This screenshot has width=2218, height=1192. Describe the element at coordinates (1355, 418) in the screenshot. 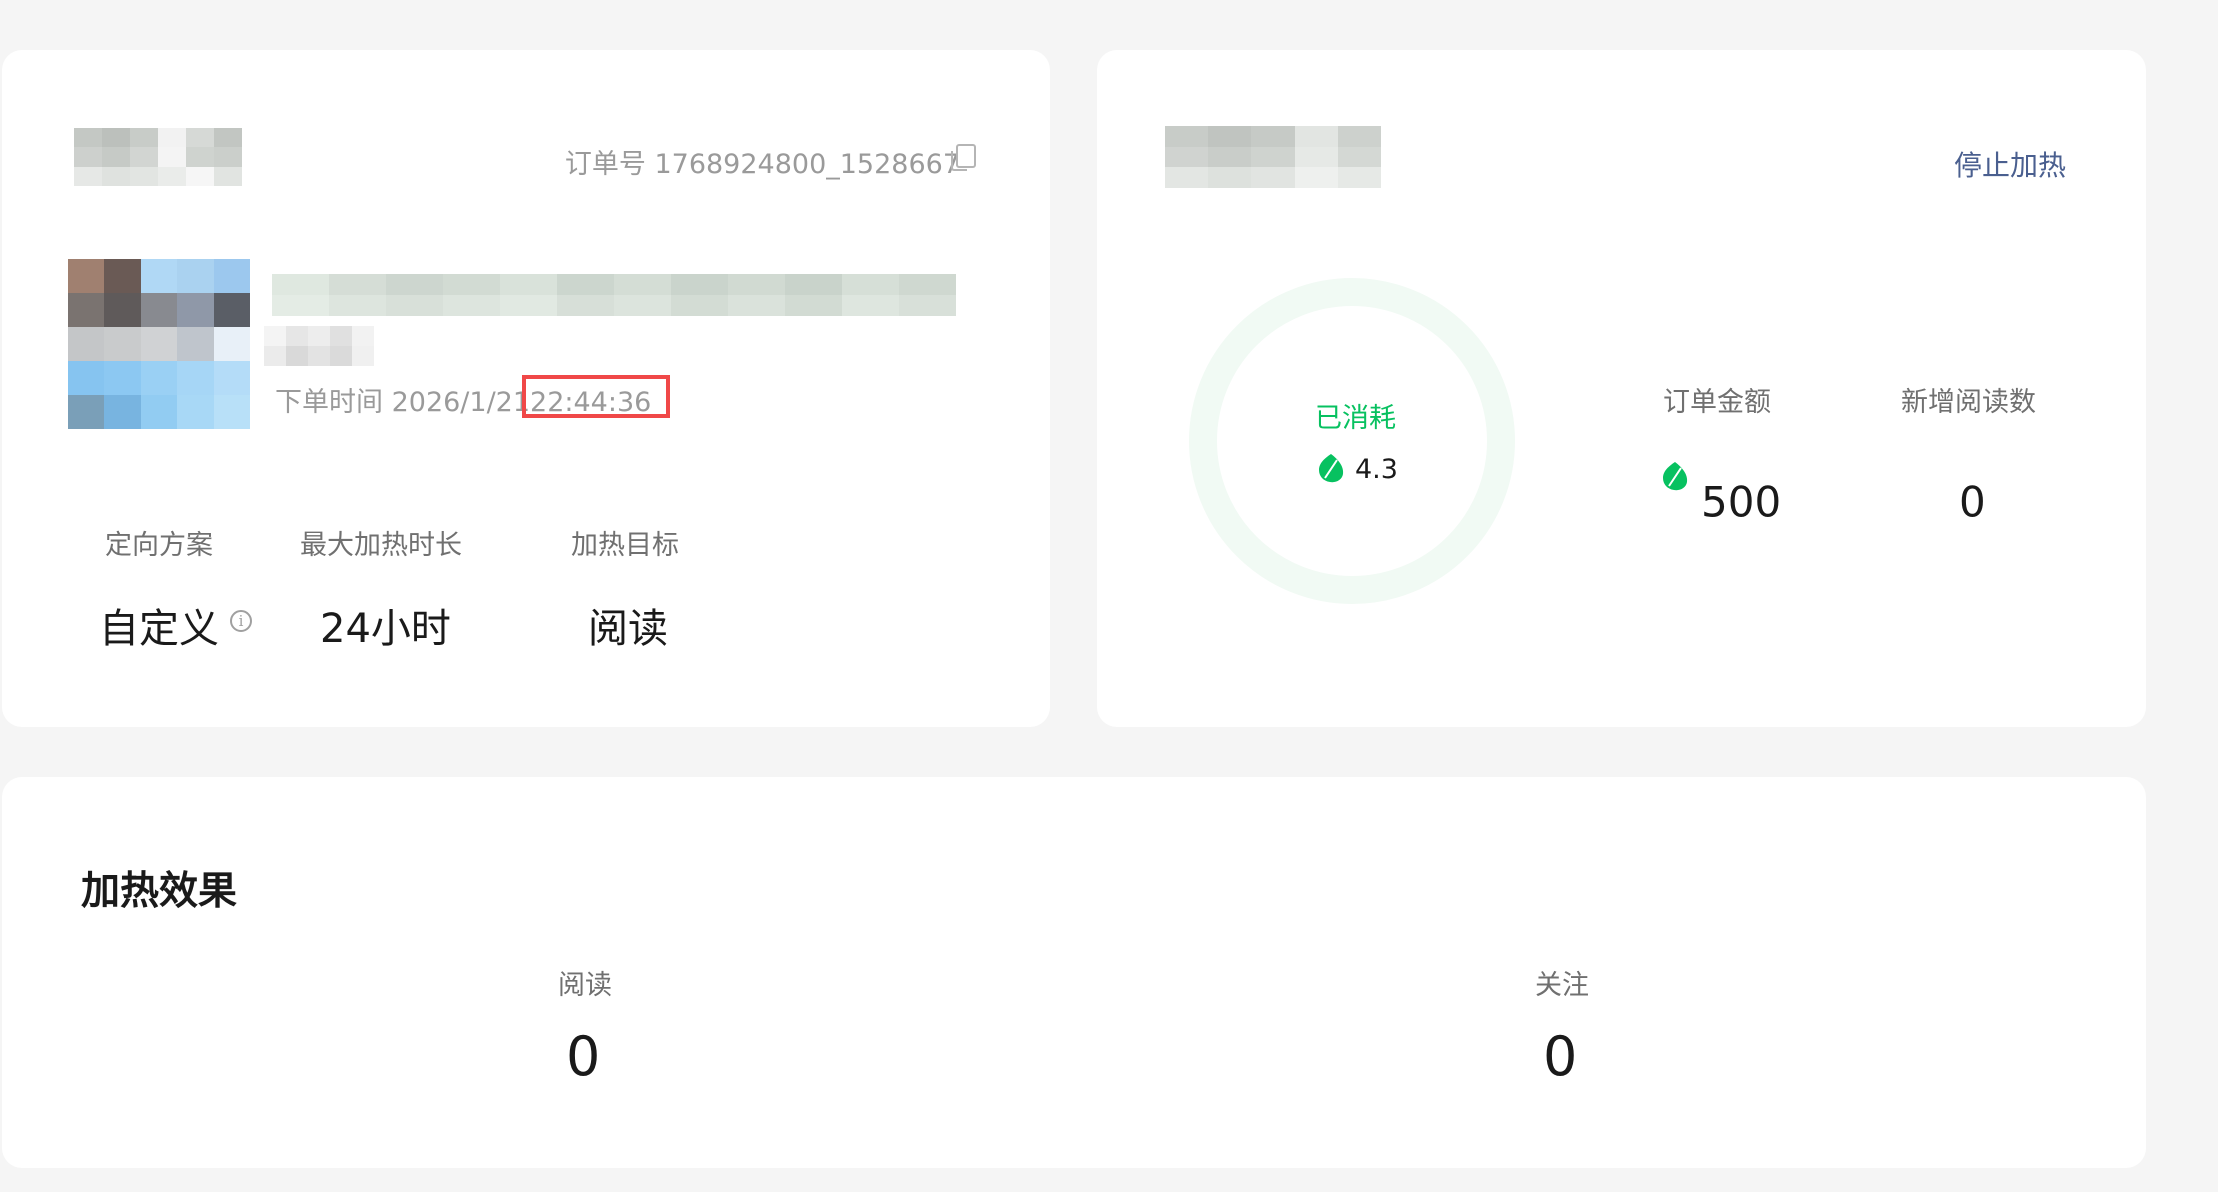

I see `consumed-label: 已消耗` at that location.